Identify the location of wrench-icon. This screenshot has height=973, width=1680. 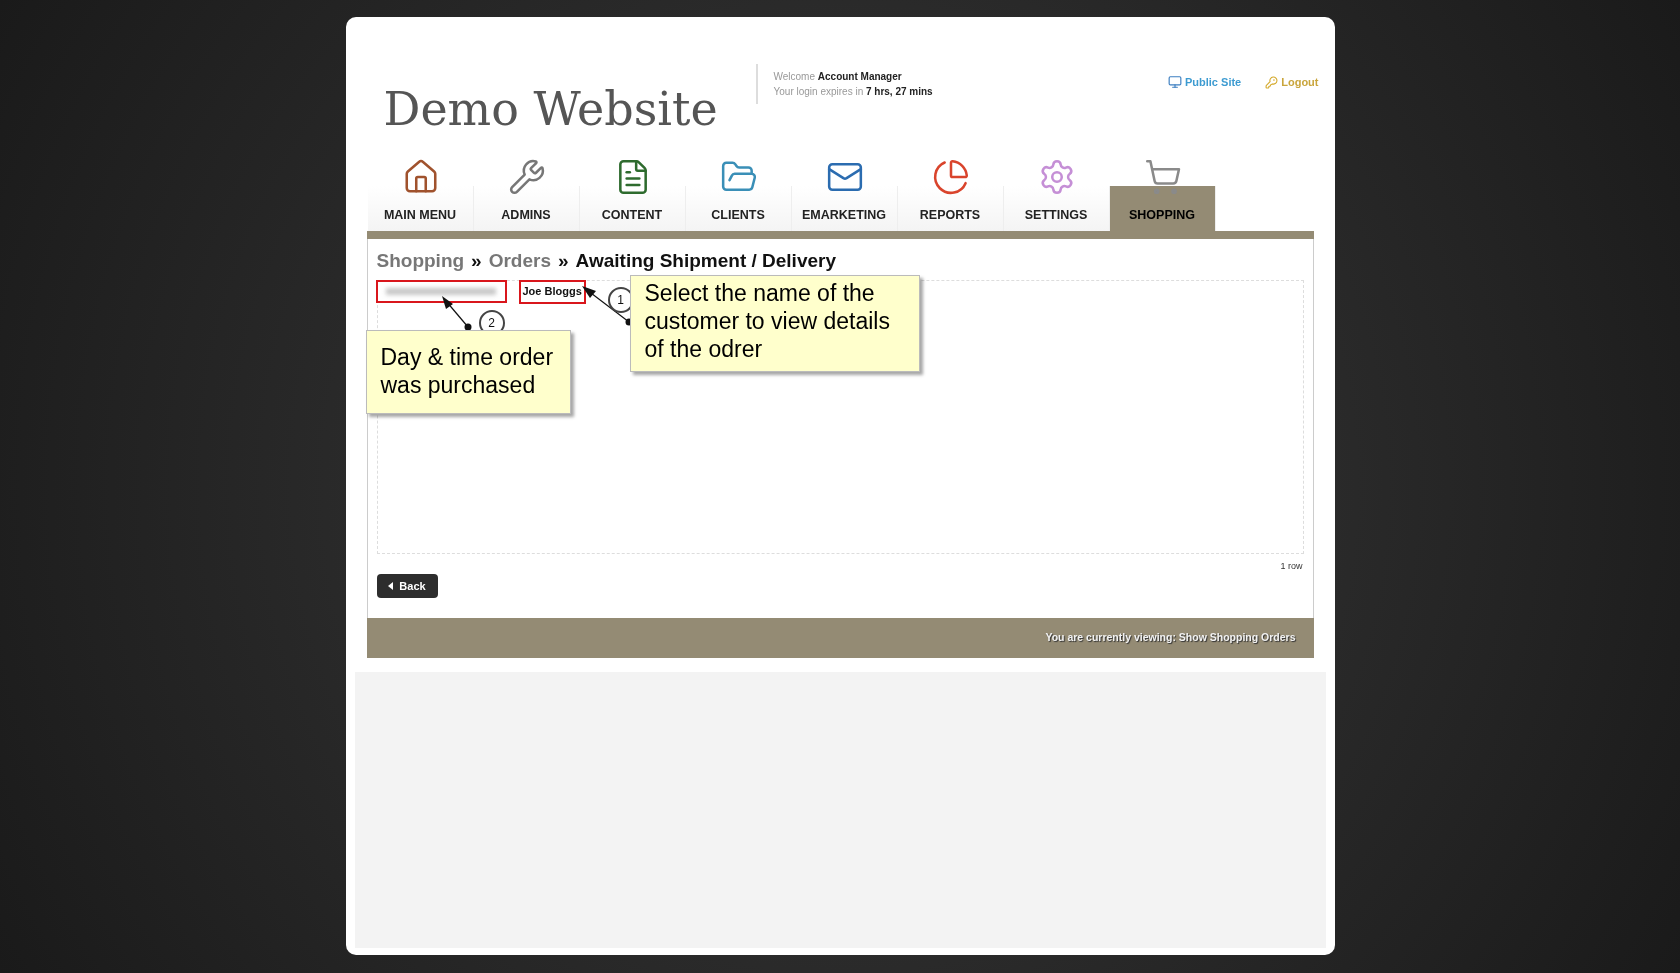
(526, 177).